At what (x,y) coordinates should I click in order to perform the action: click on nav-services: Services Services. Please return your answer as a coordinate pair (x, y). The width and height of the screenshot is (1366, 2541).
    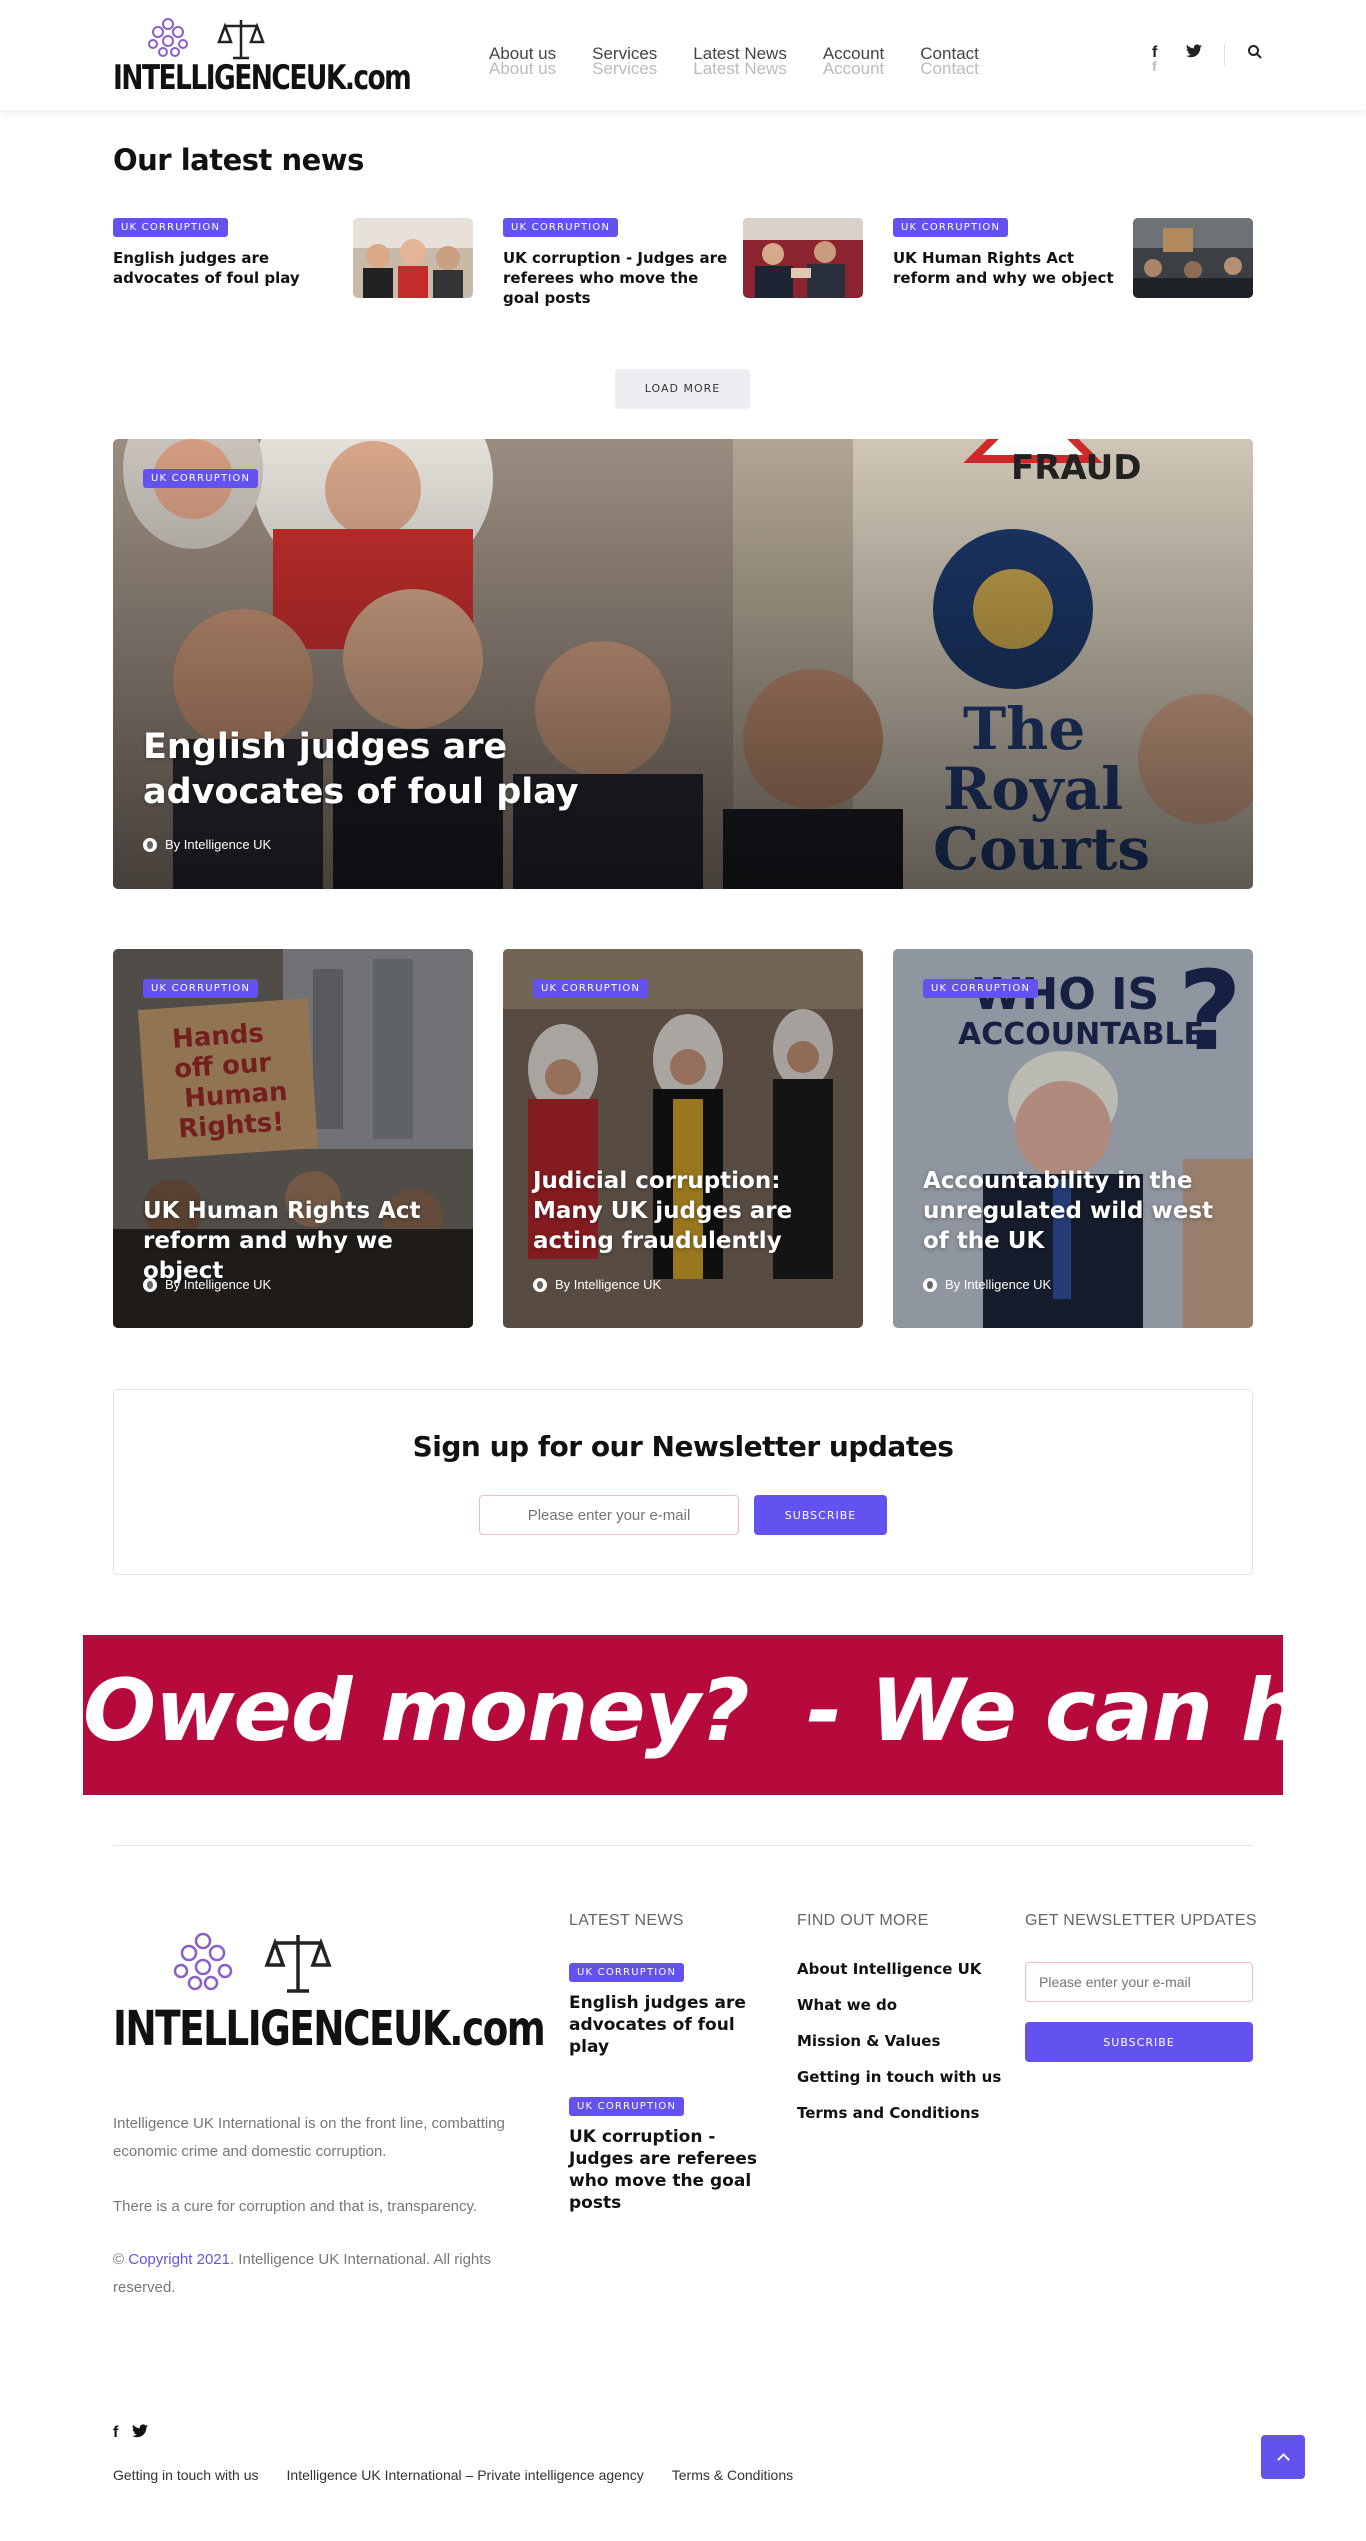
    Looking at the image, I should click on (624, 61).